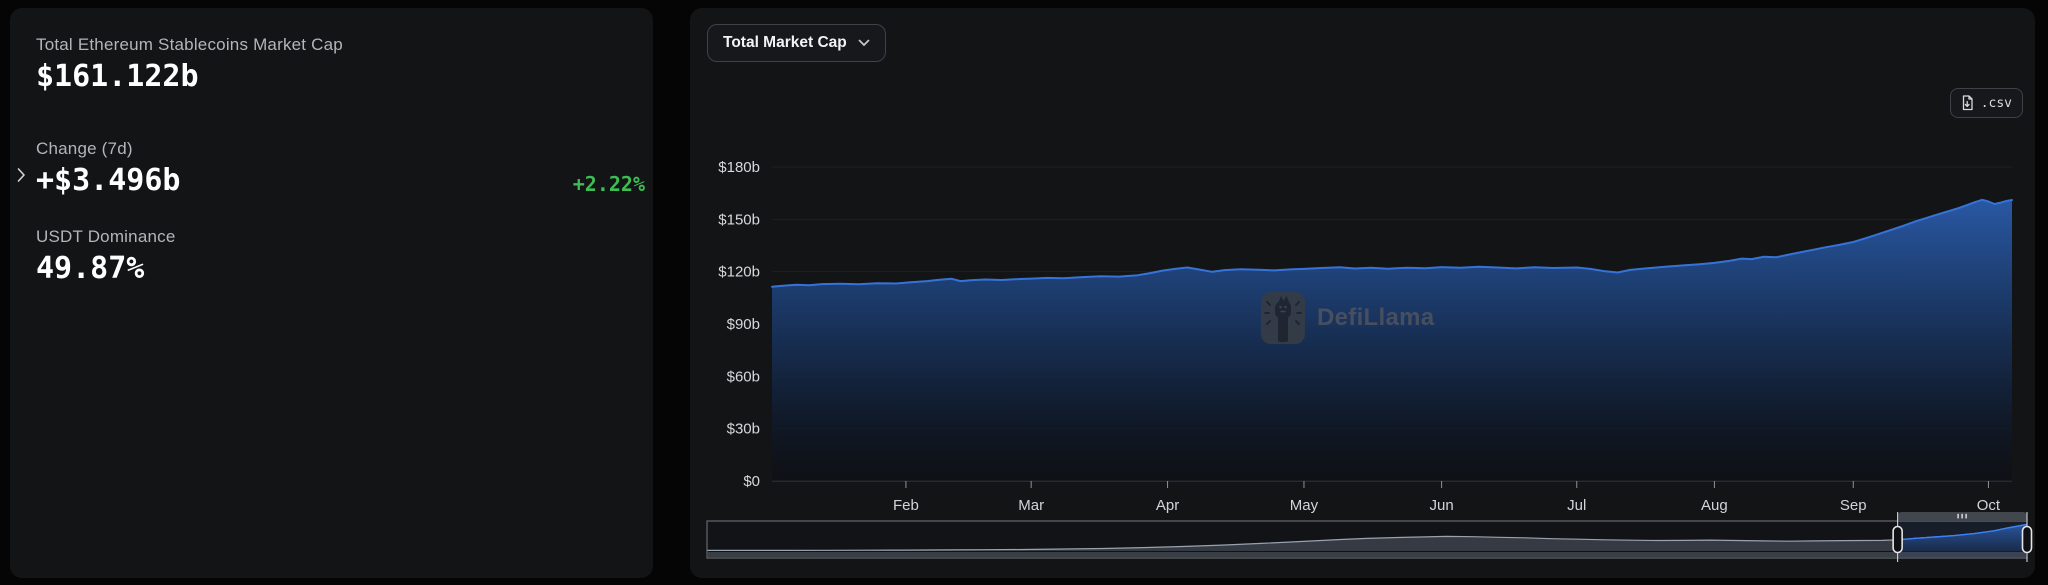  What do you see at coordinates (106, 236) in the screenshot?
I see `metric-label: USDT Dominance` at bounding box center [106, 236].